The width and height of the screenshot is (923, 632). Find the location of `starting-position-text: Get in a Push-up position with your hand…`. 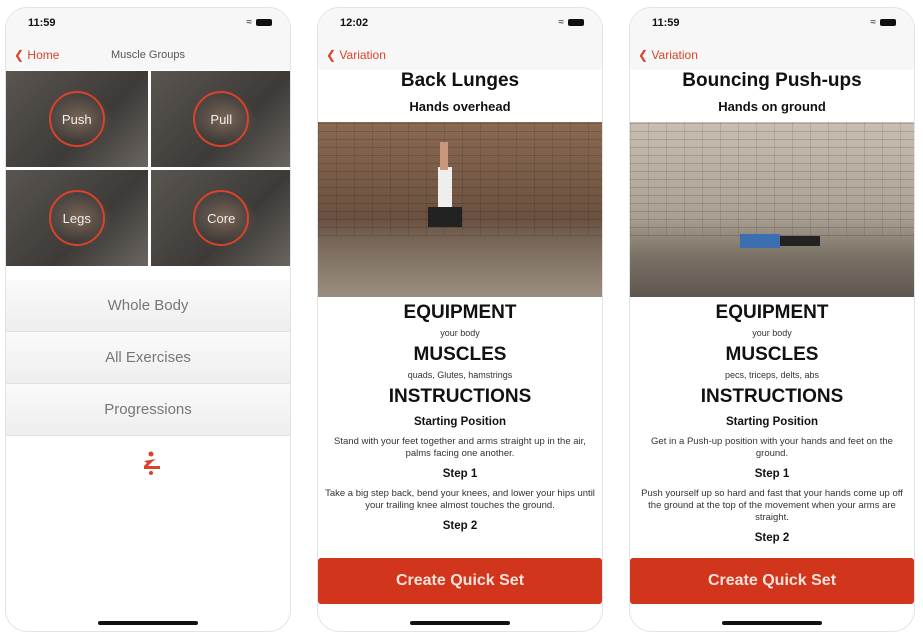

starting-position-text: Get in a Push-up position with your hand… is located at coordinates (772, 447).